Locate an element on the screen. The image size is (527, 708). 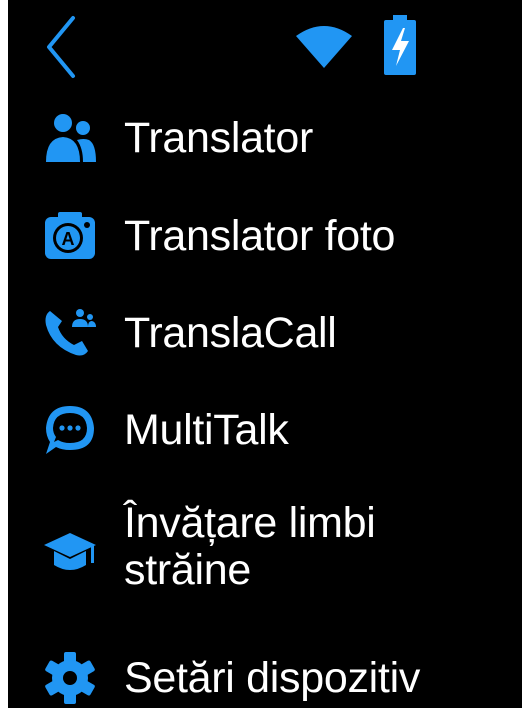
svg-text: A is located at coordinates (68, 239).